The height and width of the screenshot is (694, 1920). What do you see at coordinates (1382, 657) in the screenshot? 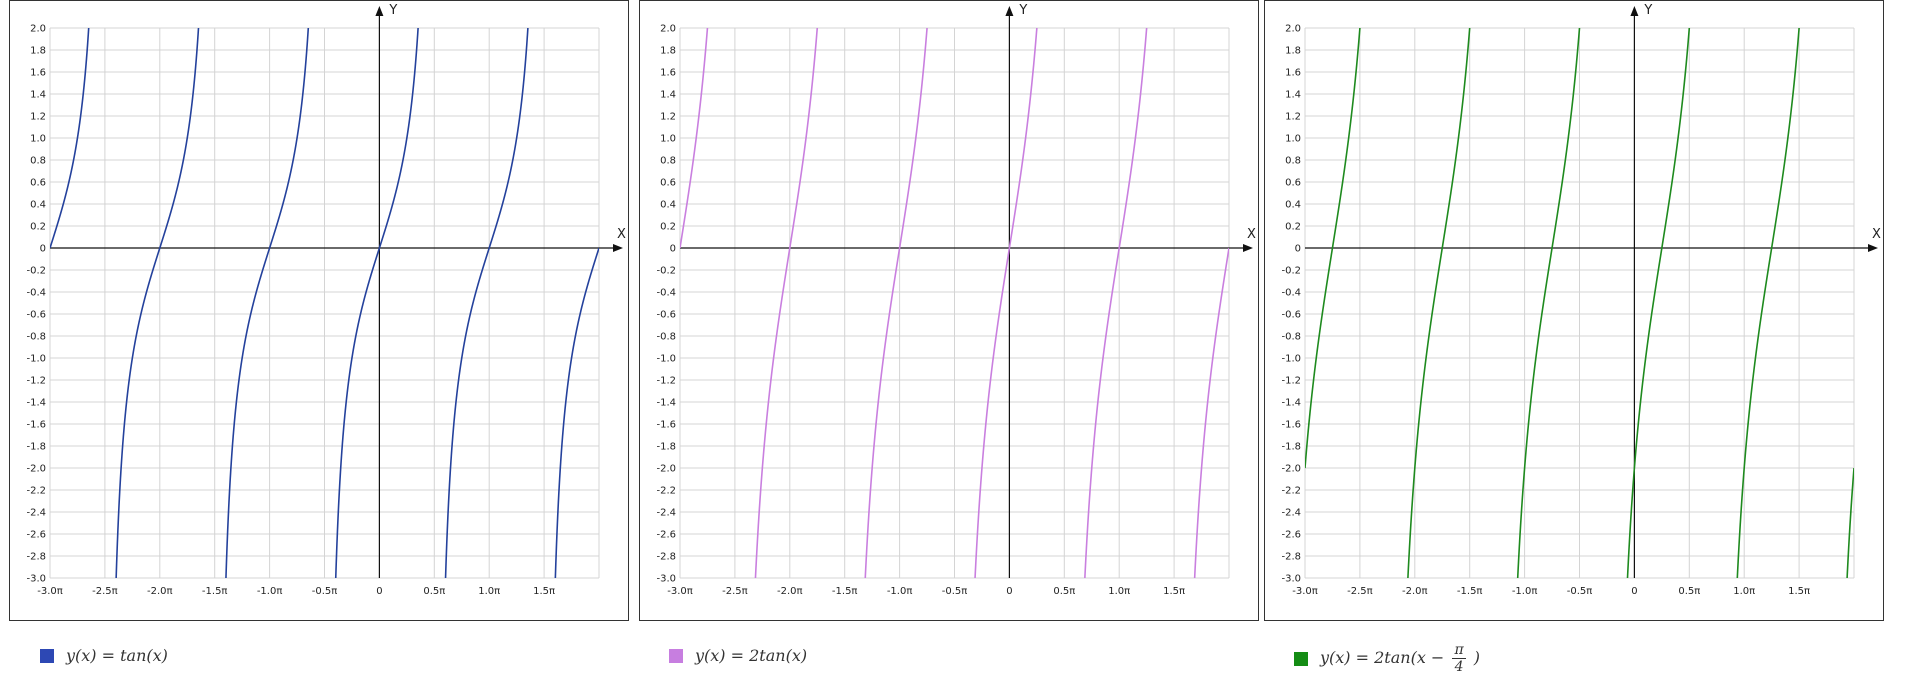
I see `legend-formula-3-prefix: y(x) = 2tan(x −` at bounding box center [1382, 657].